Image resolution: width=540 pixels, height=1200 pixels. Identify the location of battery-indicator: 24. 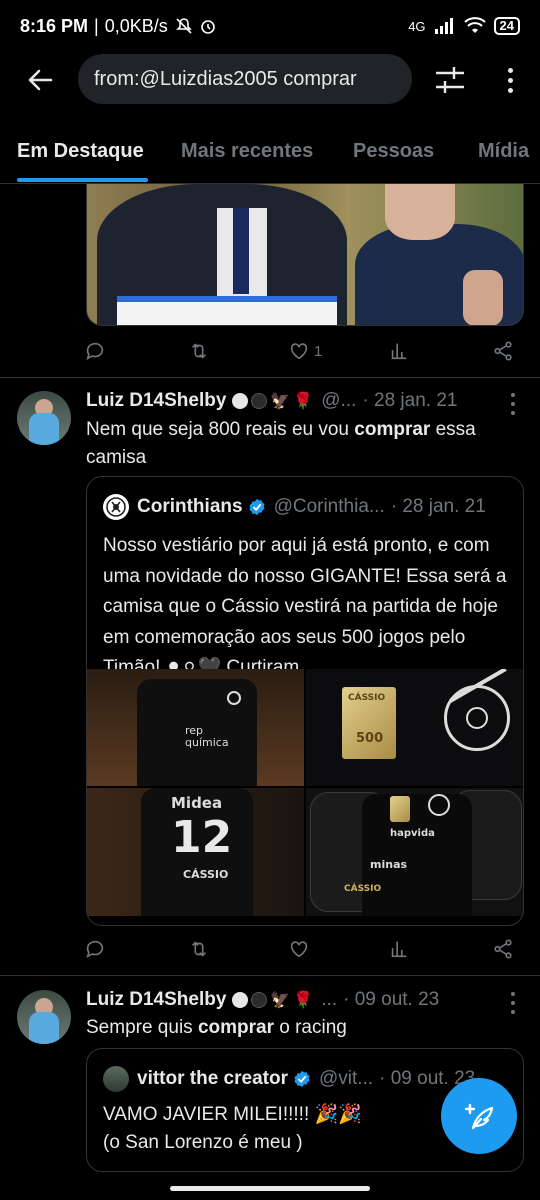
(506, 26).